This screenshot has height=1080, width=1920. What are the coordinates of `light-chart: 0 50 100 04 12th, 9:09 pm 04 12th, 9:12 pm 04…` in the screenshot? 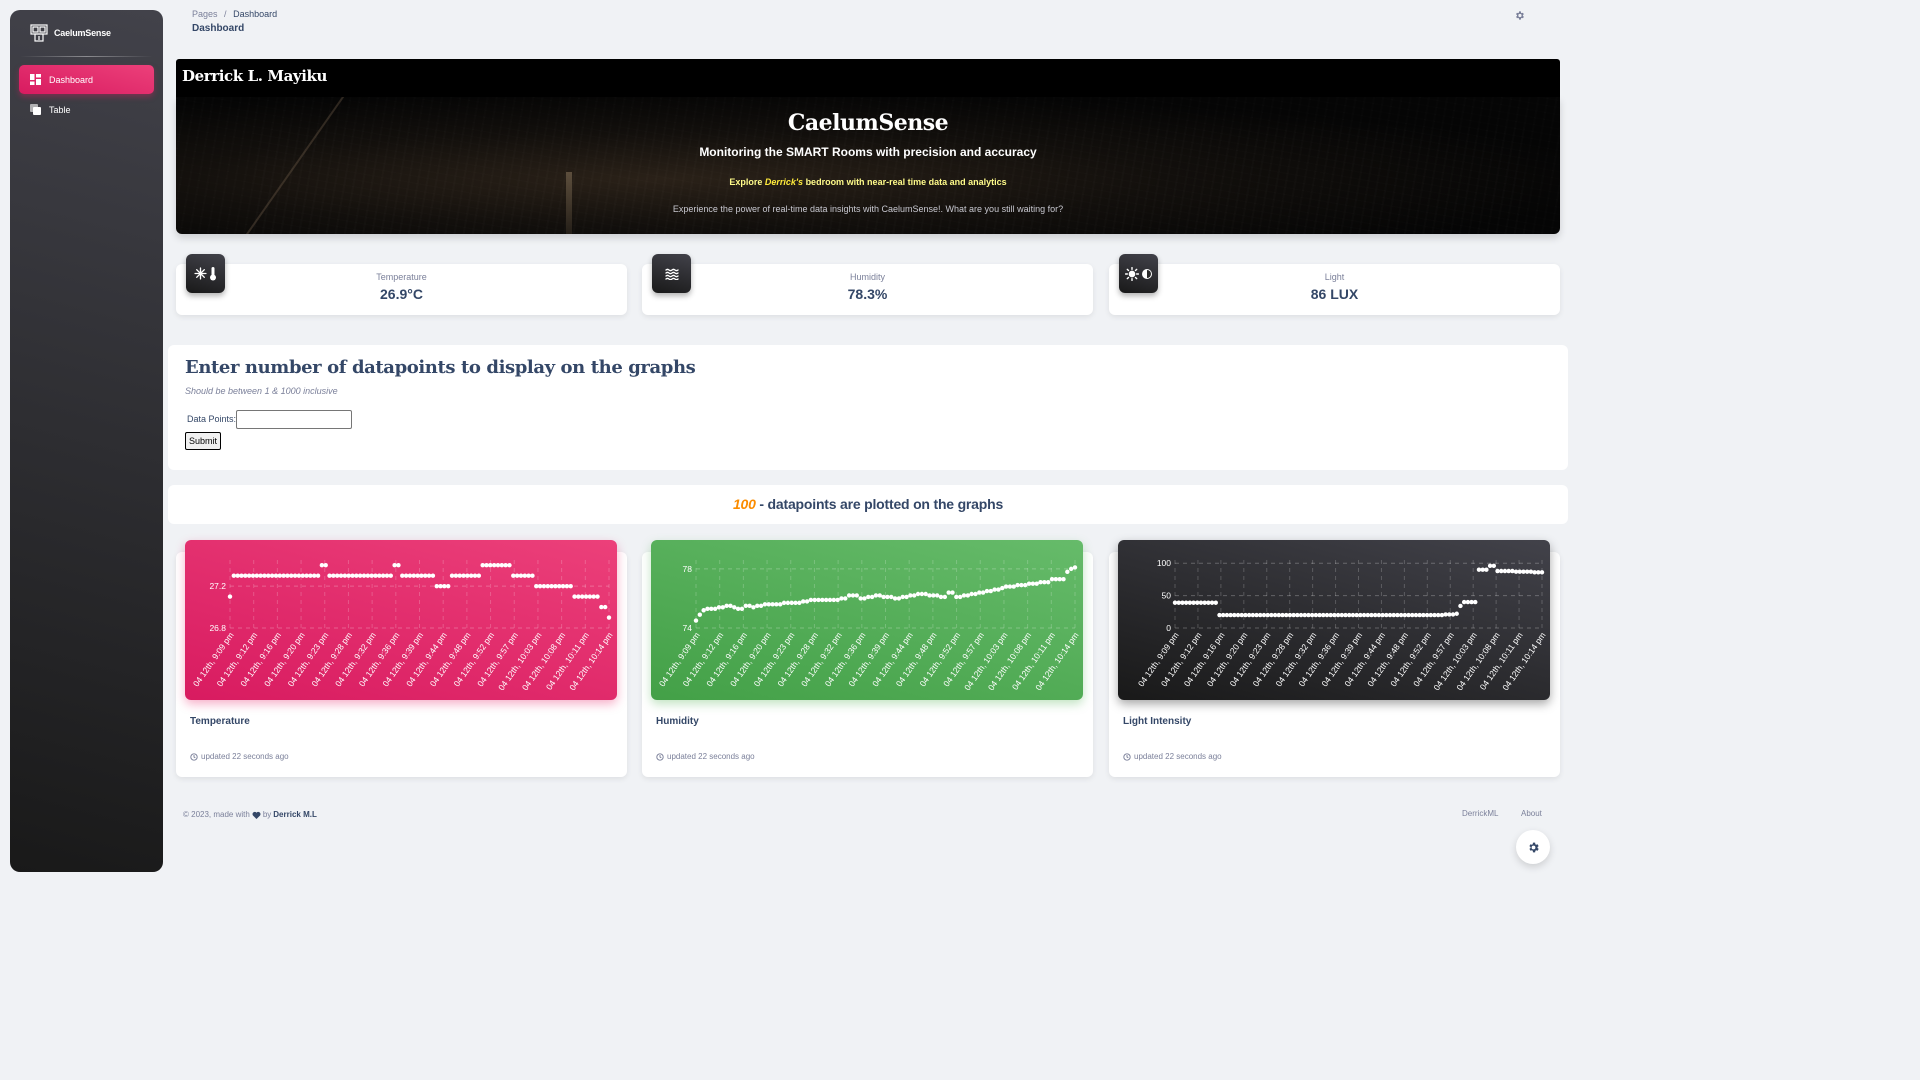 It's located at (1334, 620).